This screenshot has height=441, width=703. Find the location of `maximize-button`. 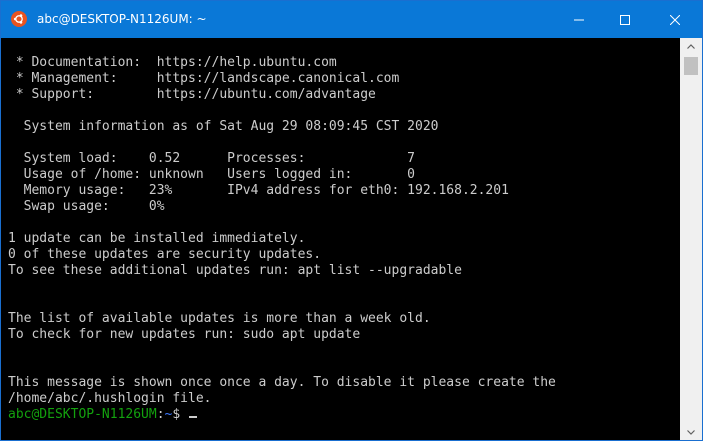

maximize-button is located at coordinates (625, 19).